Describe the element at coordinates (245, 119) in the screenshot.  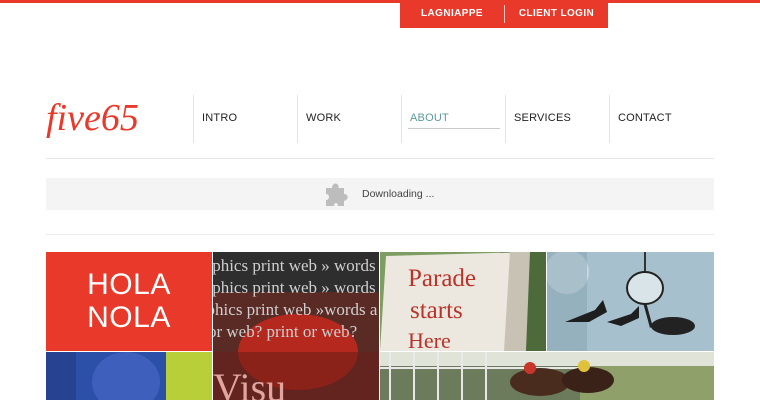
I see `nav-item-intro: INTRO` at that location.